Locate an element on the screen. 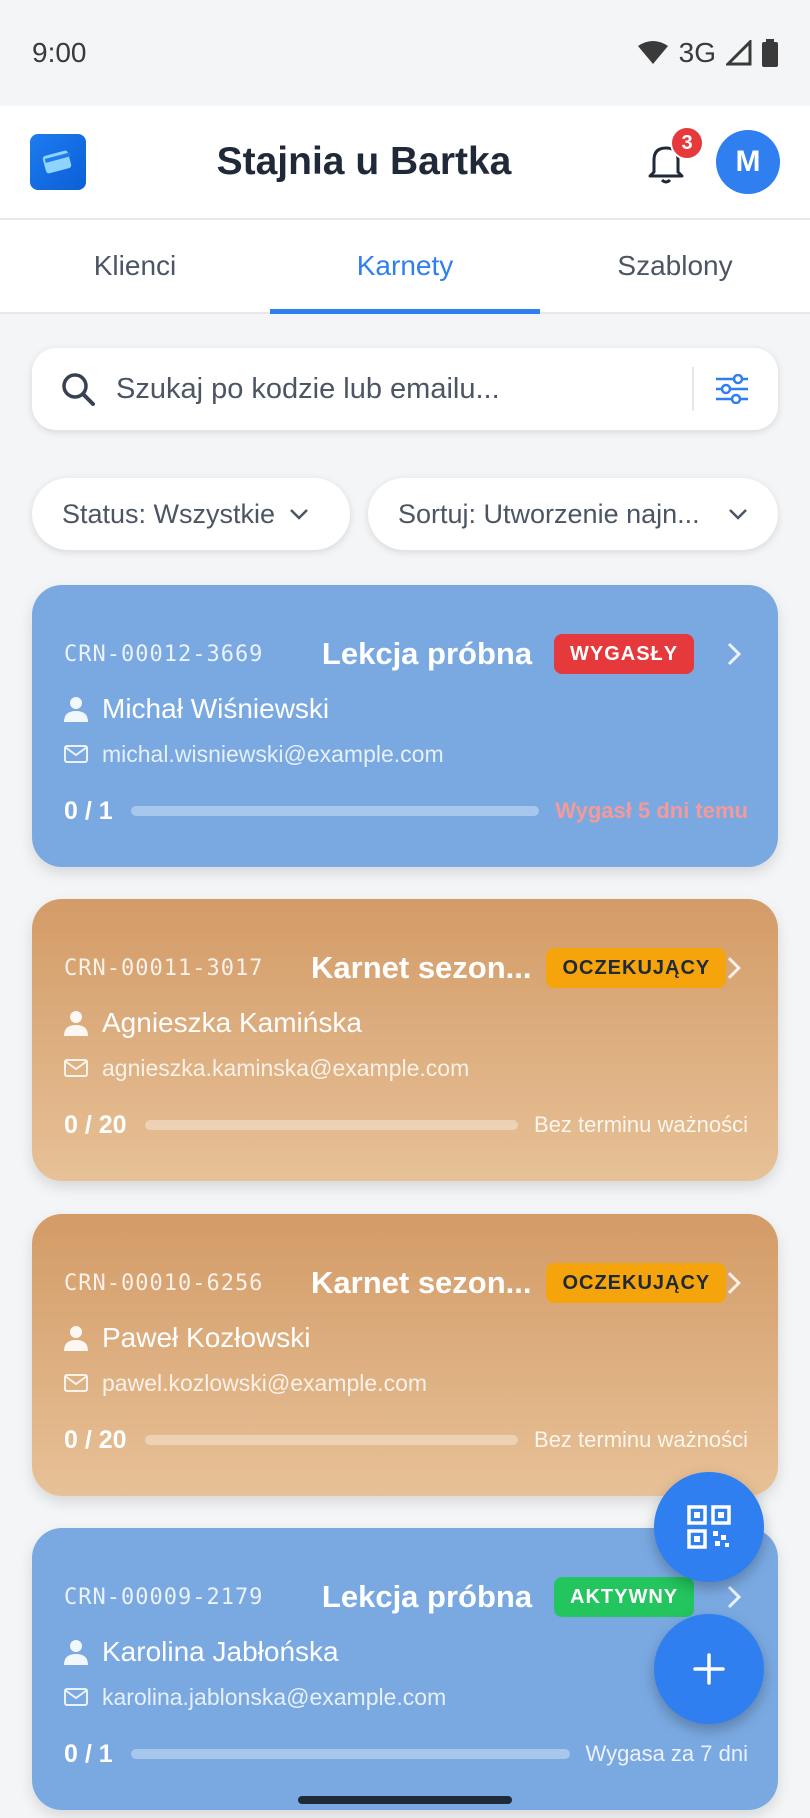  network-label: 3G is located at coordinates (697, 52).